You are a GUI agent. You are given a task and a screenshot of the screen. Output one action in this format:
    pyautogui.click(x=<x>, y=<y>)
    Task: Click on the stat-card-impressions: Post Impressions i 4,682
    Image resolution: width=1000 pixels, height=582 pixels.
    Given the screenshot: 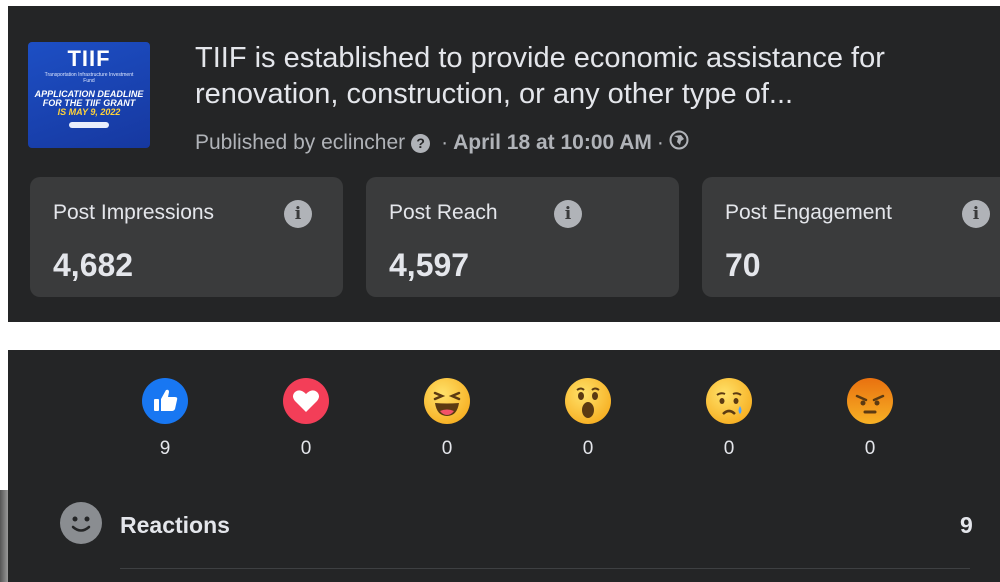 What is the action you would take?
    pyautogui.click(x=186, y=237)
    